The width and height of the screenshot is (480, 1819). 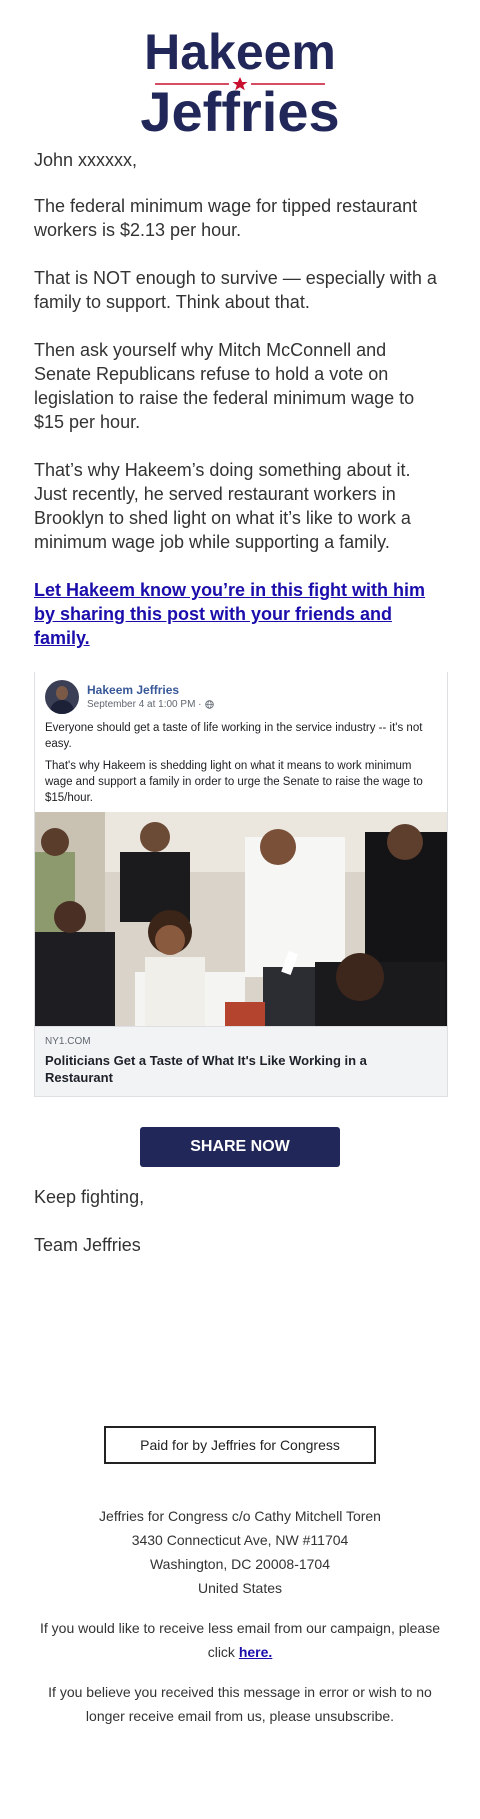 I want to click on post-timestamp: September 4 at 1:00 PM ·, so click(x=144, y=705).